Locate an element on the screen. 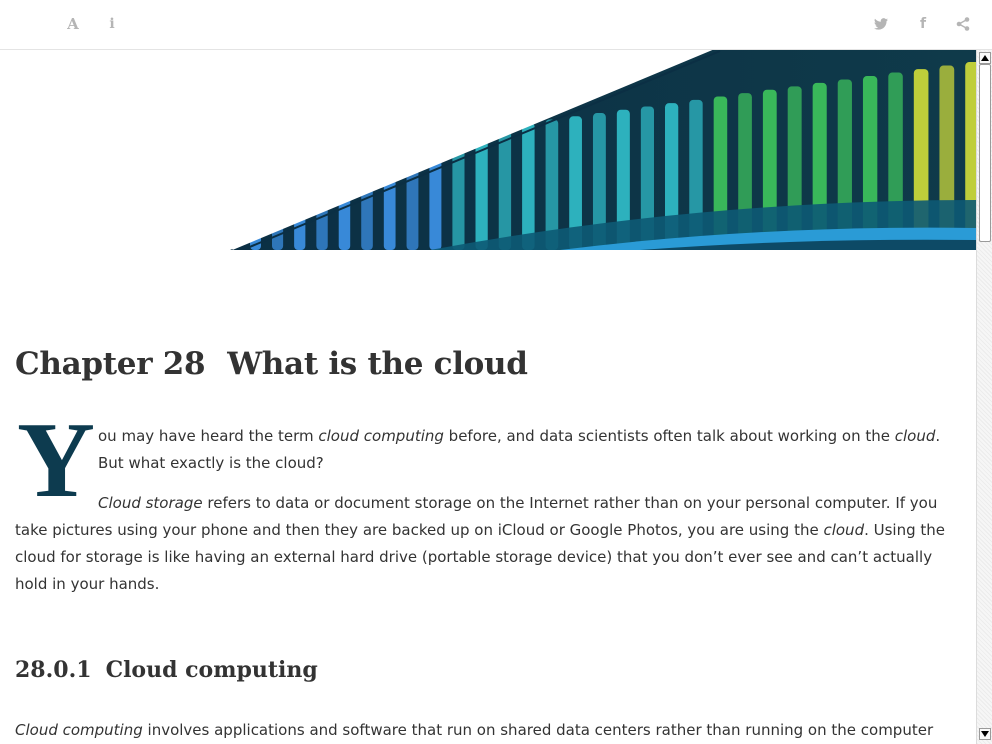 This screenshot has width=992, height=744. vertical-scrollbar is located at coordinates (984, 397).